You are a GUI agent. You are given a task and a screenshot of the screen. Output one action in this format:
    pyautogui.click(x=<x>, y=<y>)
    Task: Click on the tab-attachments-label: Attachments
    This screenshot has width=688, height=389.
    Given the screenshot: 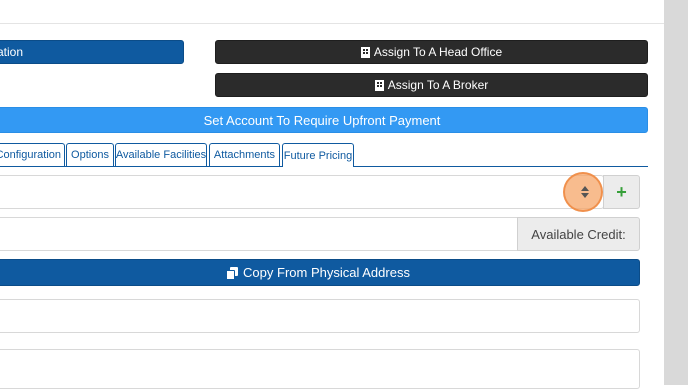 What is the action you would take?
    pyautogui.click(x=244, y=155)
    